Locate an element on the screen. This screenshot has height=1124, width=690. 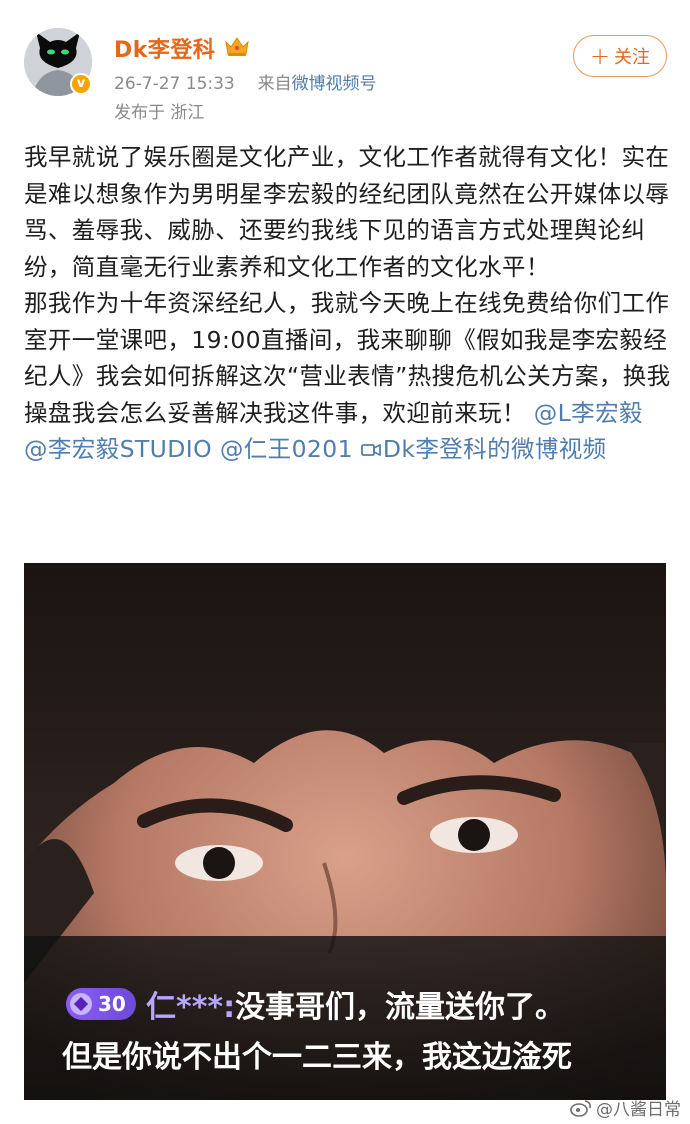
mention-link: @L李宏毅 is located at coordinates (588, 413).